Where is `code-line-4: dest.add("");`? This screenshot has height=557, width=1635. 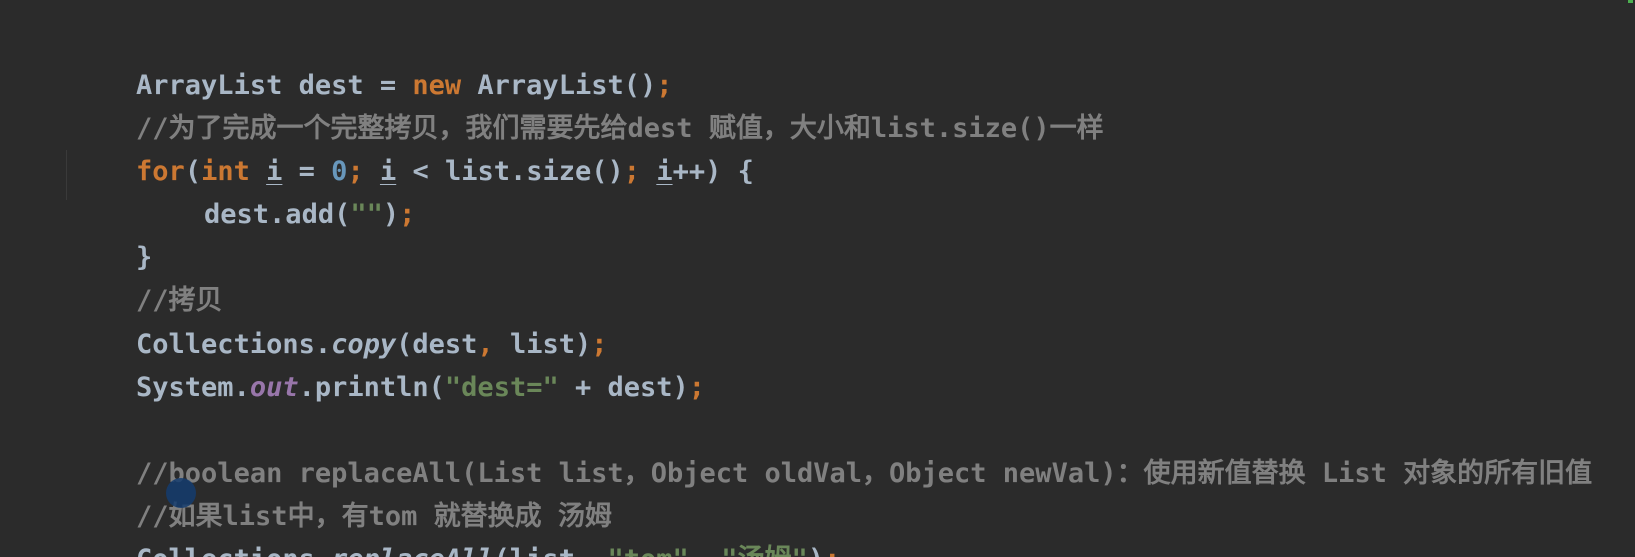
code-line-4: dest.add(""); is located at coordinates (277, 188).